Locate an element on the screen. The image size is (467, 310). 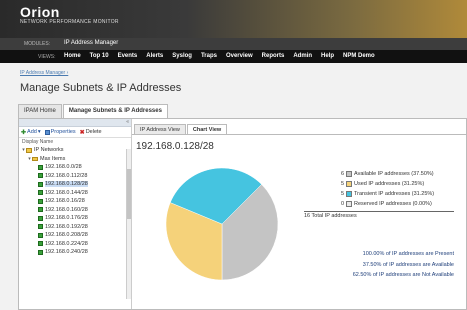
tree-subnet: 192.168.0.0/28 is located at coordinates (75, 167).